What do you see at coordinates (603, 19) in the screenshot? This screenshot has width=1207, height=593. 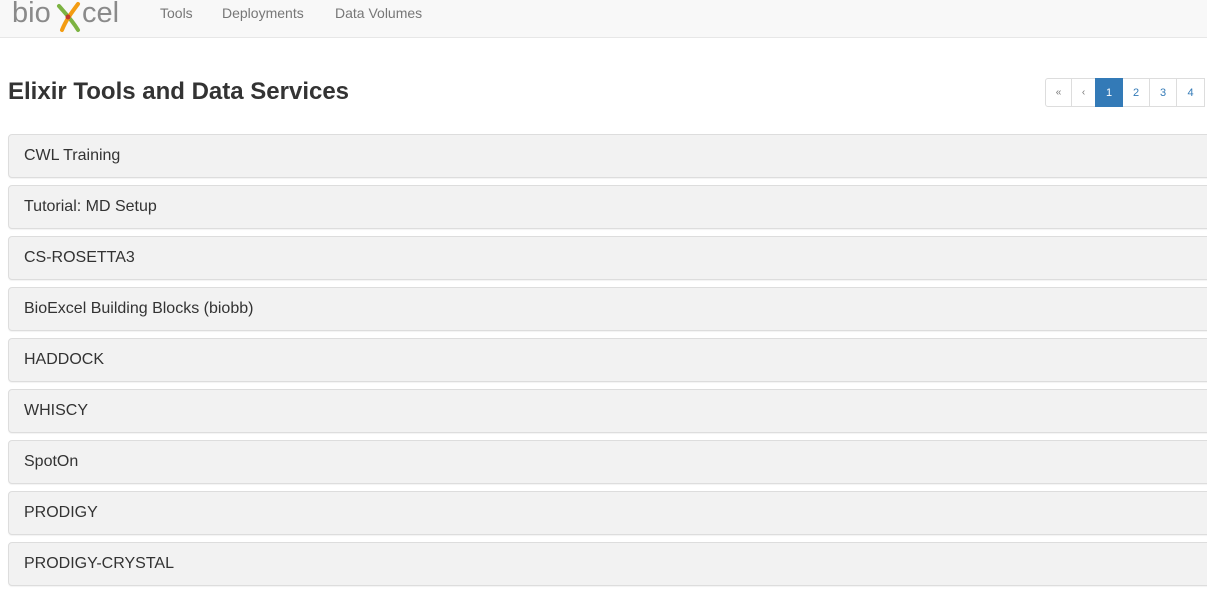 I see `top-navbar: bio cel Tools Deployments Data Volumes` at bounding box center [603, 19].